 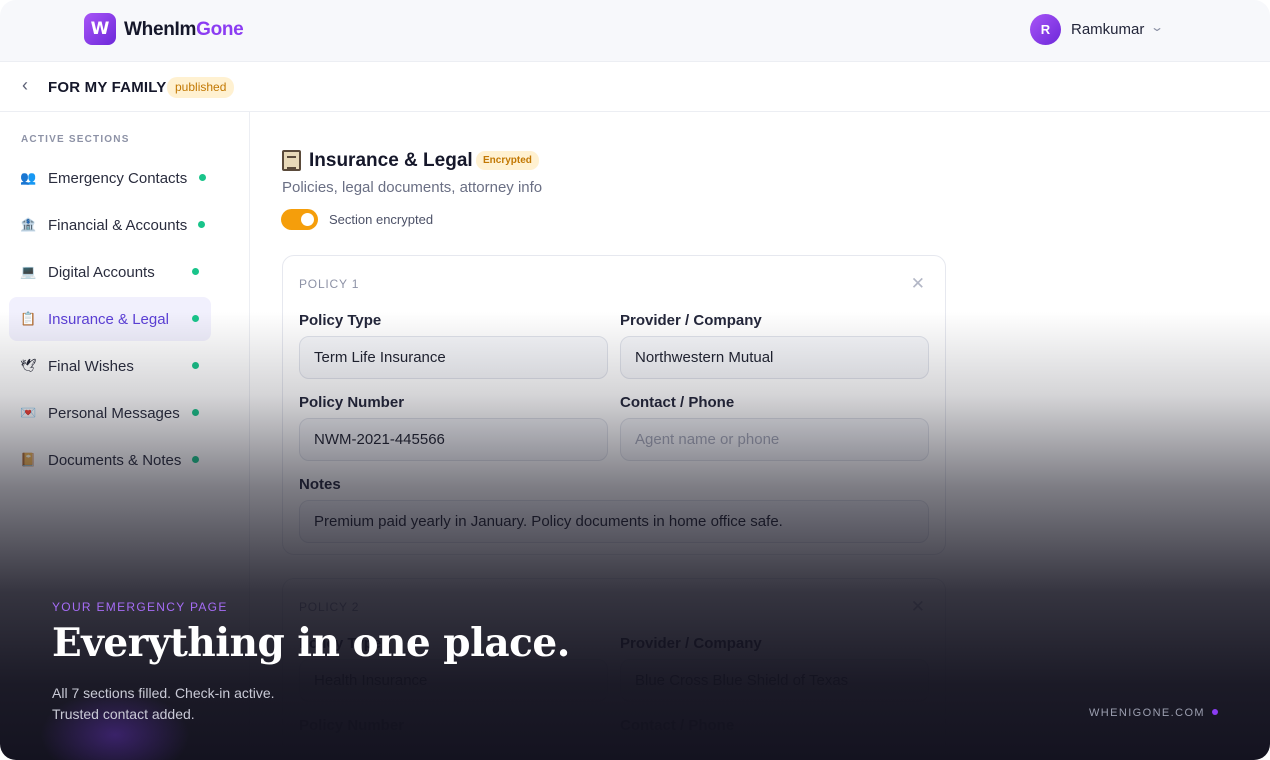 What do you see at coordinates (381, 219) in the screenshot?
I see `toggle-label: Section encrypted` at bounding box center [381, 219].